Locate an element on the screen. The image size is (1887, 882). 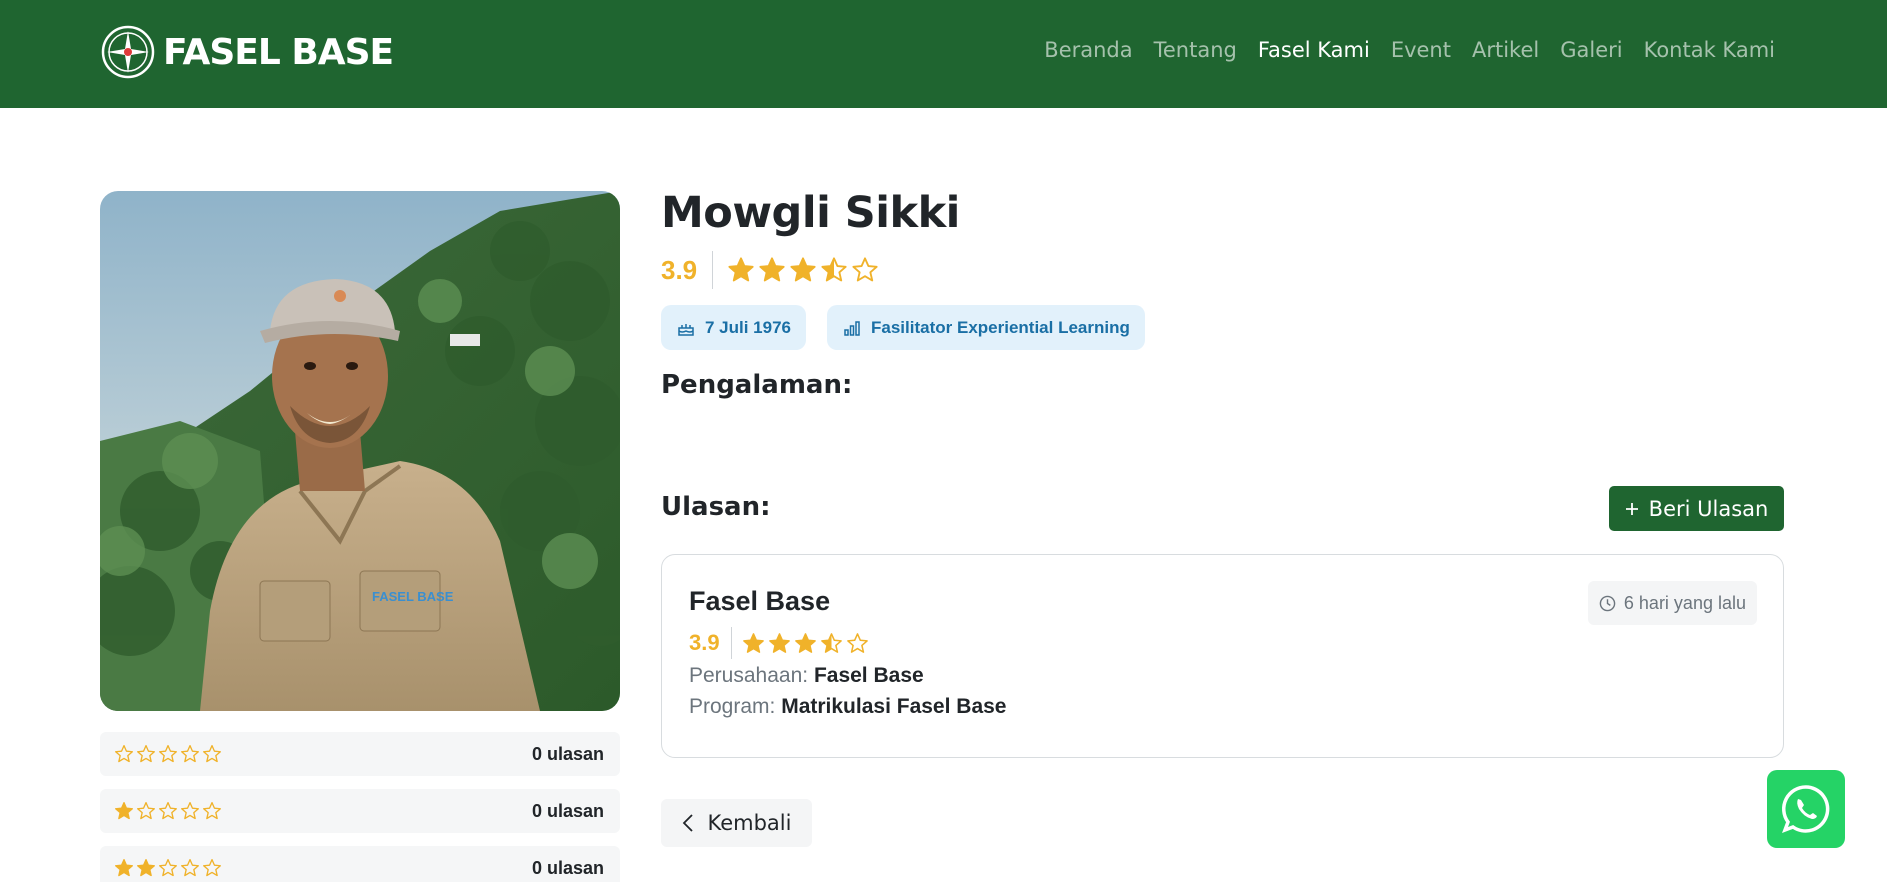
rating-divider is located at coordinates (713, 270).